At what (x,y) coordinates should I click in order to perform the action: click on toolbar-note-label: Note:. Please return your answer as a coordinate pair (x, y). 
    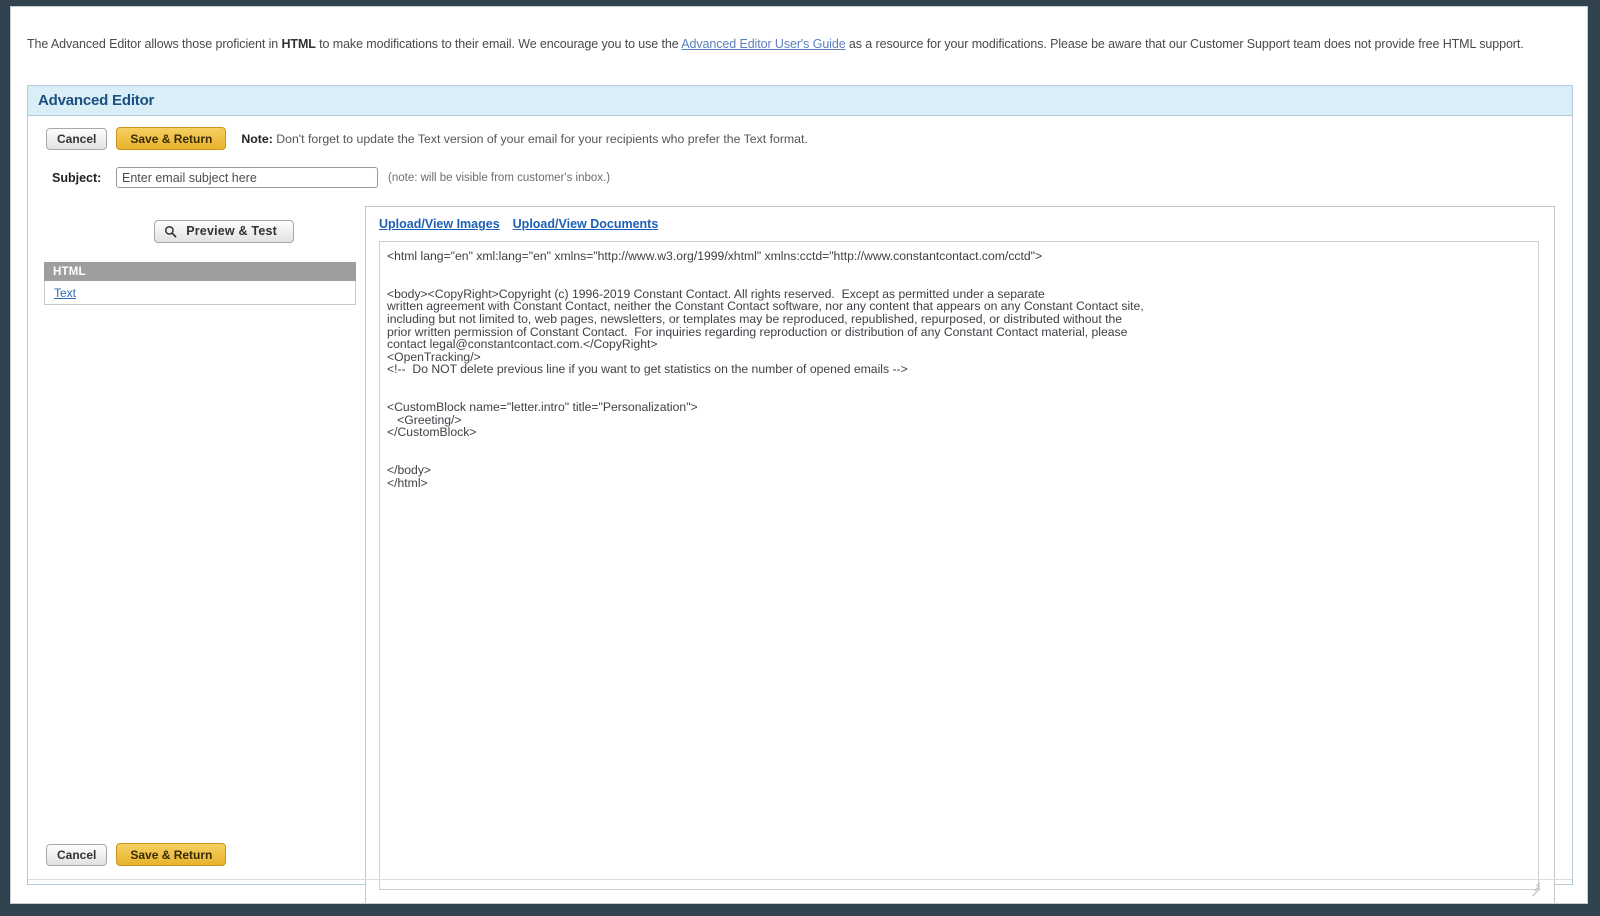
    Looking at the image, I should click on (257, 138).